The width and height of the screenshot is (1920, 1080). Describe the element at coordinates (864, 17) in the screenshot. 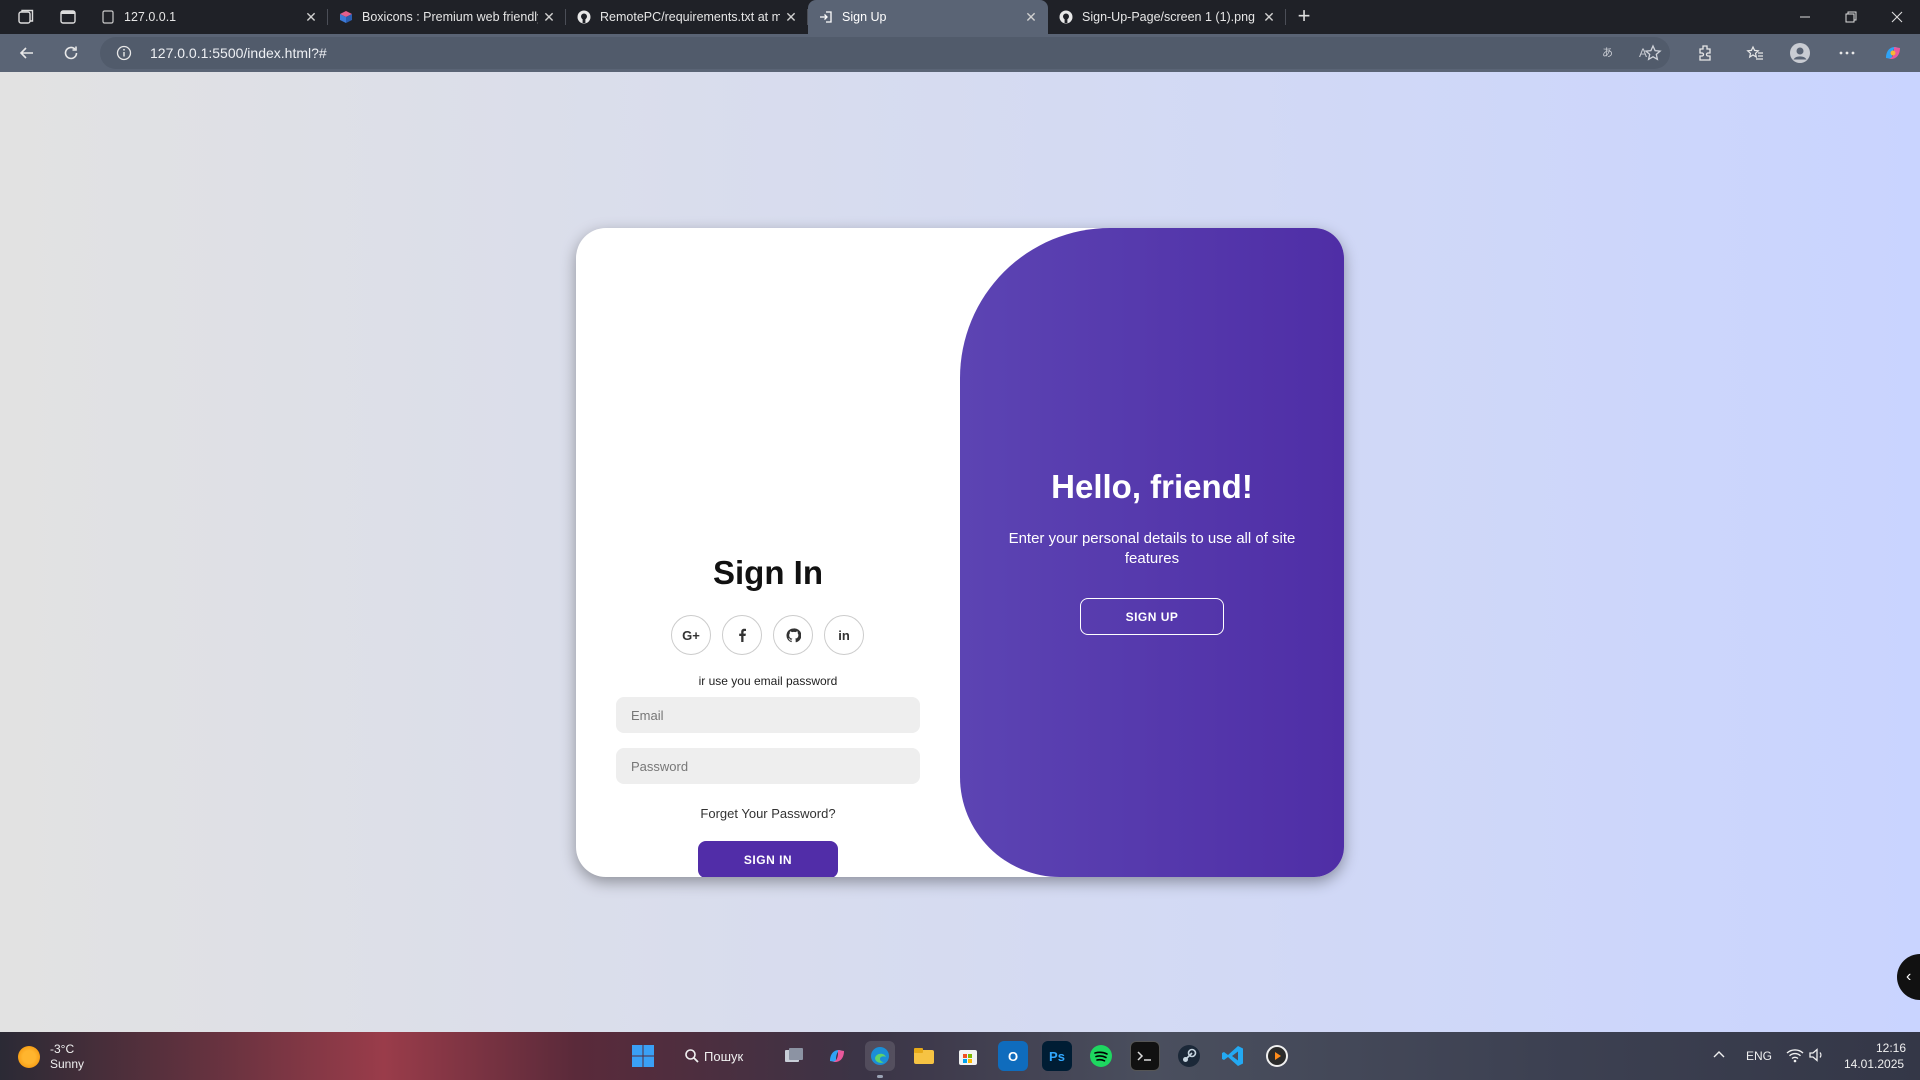

I see `tab-title: Sign Up` at that location.